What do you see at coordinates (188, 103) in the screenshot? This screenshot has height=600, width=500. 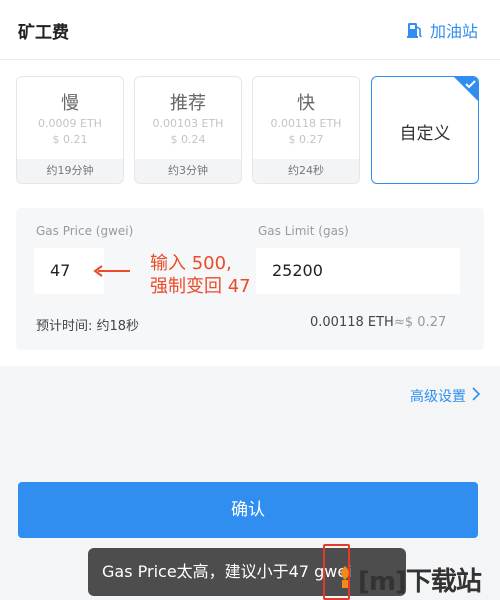 I see `speed-name: 推荐` at bounding box center [188, 103].